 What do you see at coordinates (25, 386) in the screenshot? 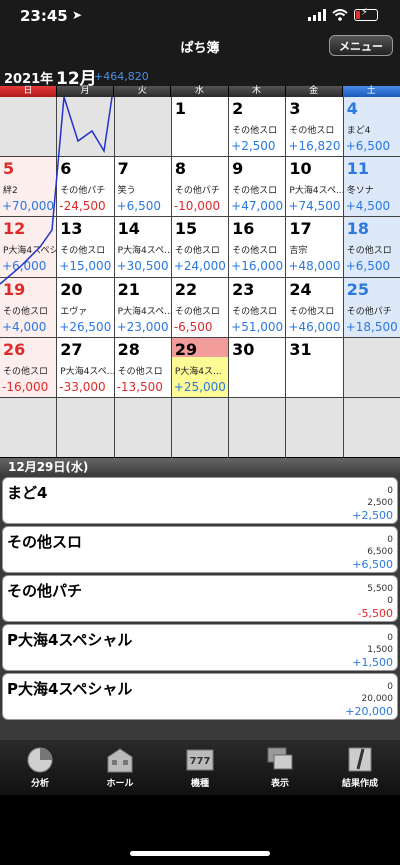
I see `day-amount: -16,000` at bounding box center [25, 386].